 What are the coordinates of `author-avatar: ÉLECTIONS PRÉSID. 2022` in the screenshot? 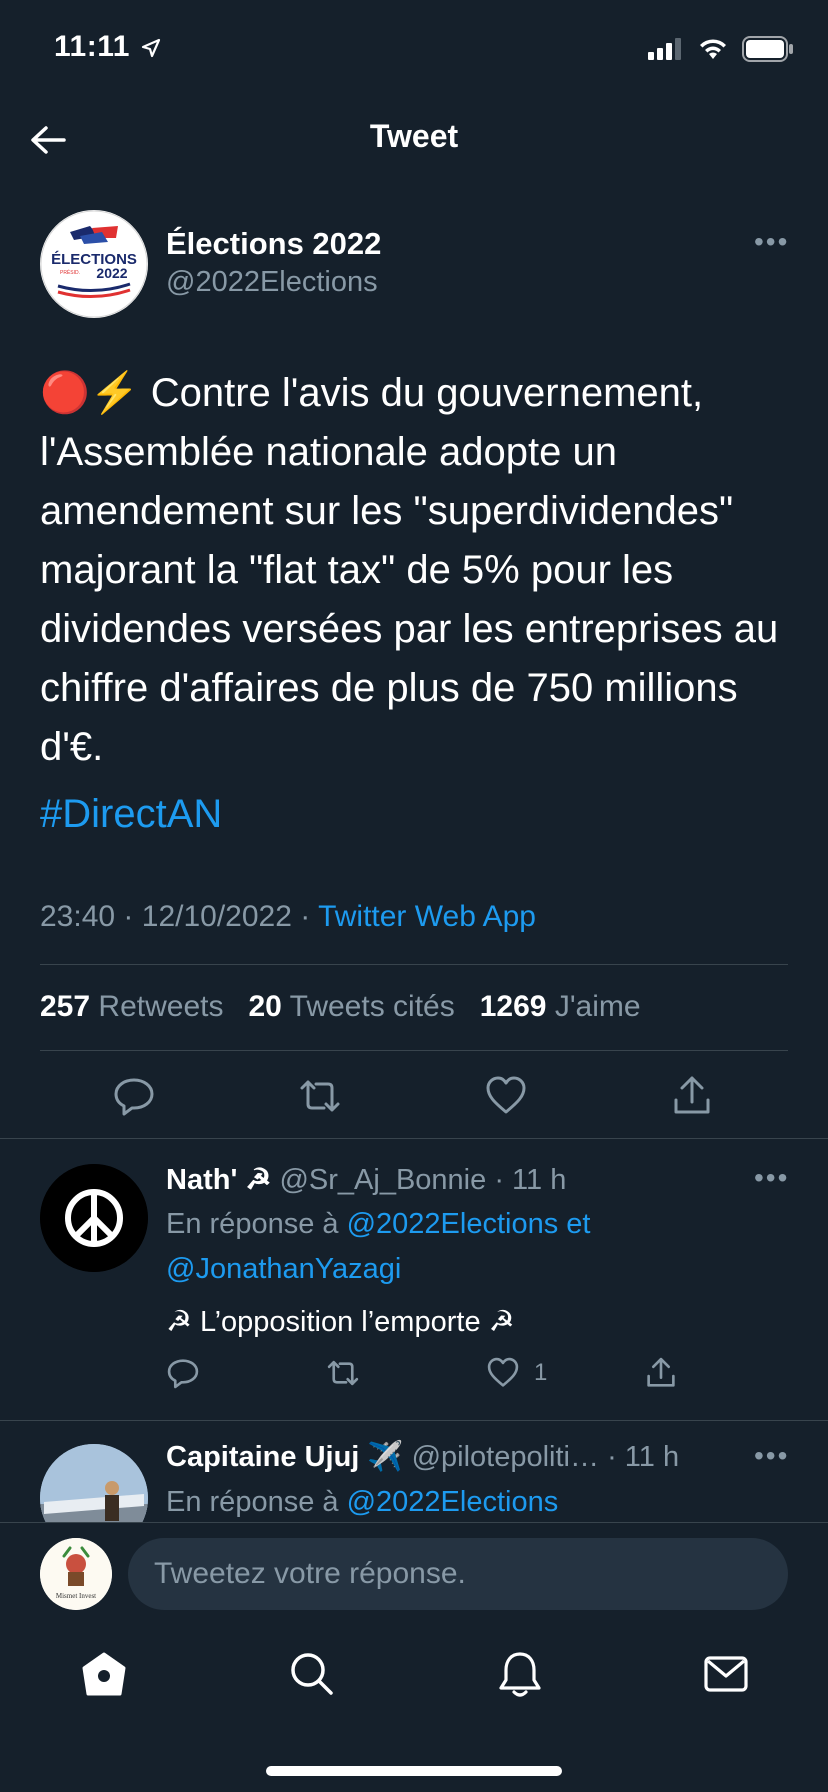 It's located at (94, 264).